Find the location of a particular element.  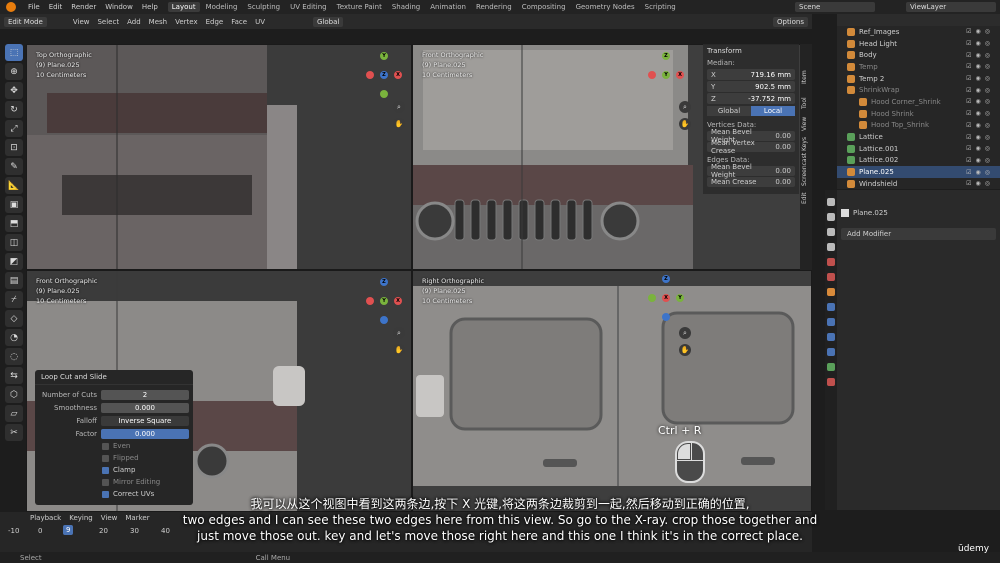

constraints-icon is located at coordinates (831, 352).